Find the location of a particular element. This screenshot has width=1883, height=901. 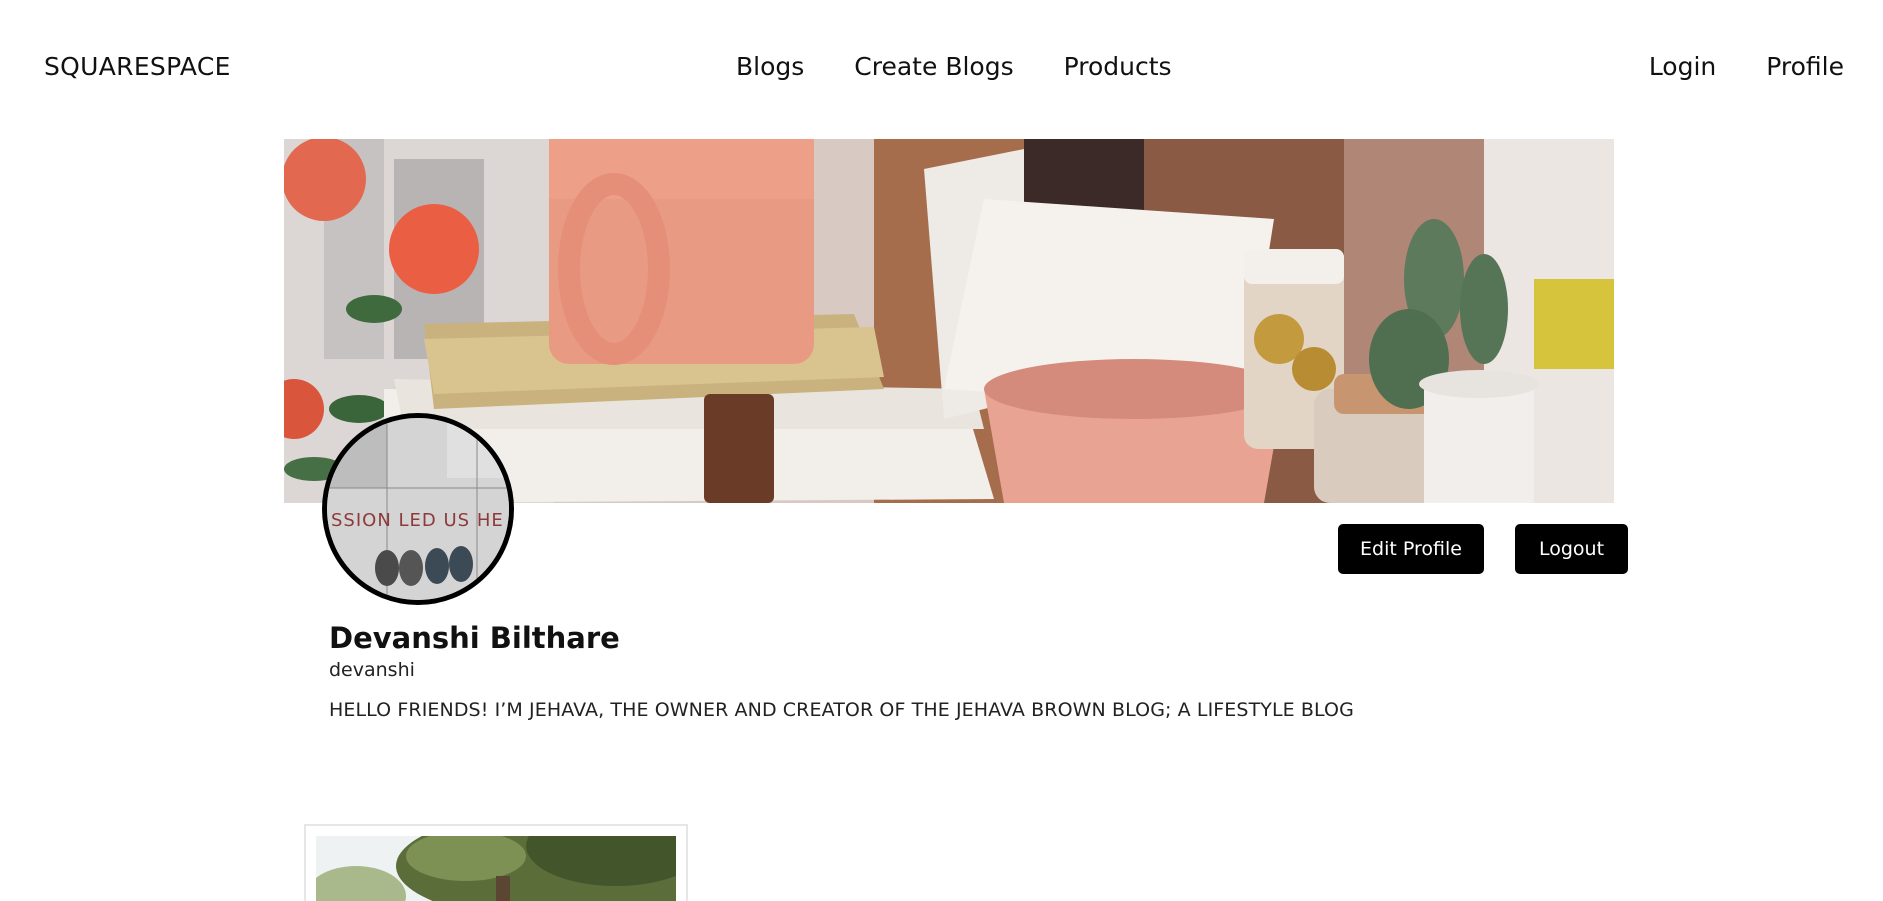

profile-avatar: SSION LED US HE is located at coordinates (418, 509).